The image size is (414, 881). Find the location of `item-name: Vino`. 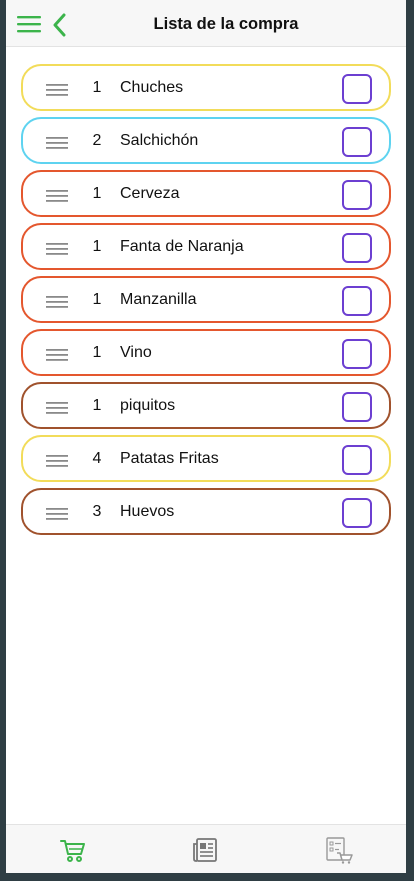

item-name: Vino is located at coordinates (136, 352).